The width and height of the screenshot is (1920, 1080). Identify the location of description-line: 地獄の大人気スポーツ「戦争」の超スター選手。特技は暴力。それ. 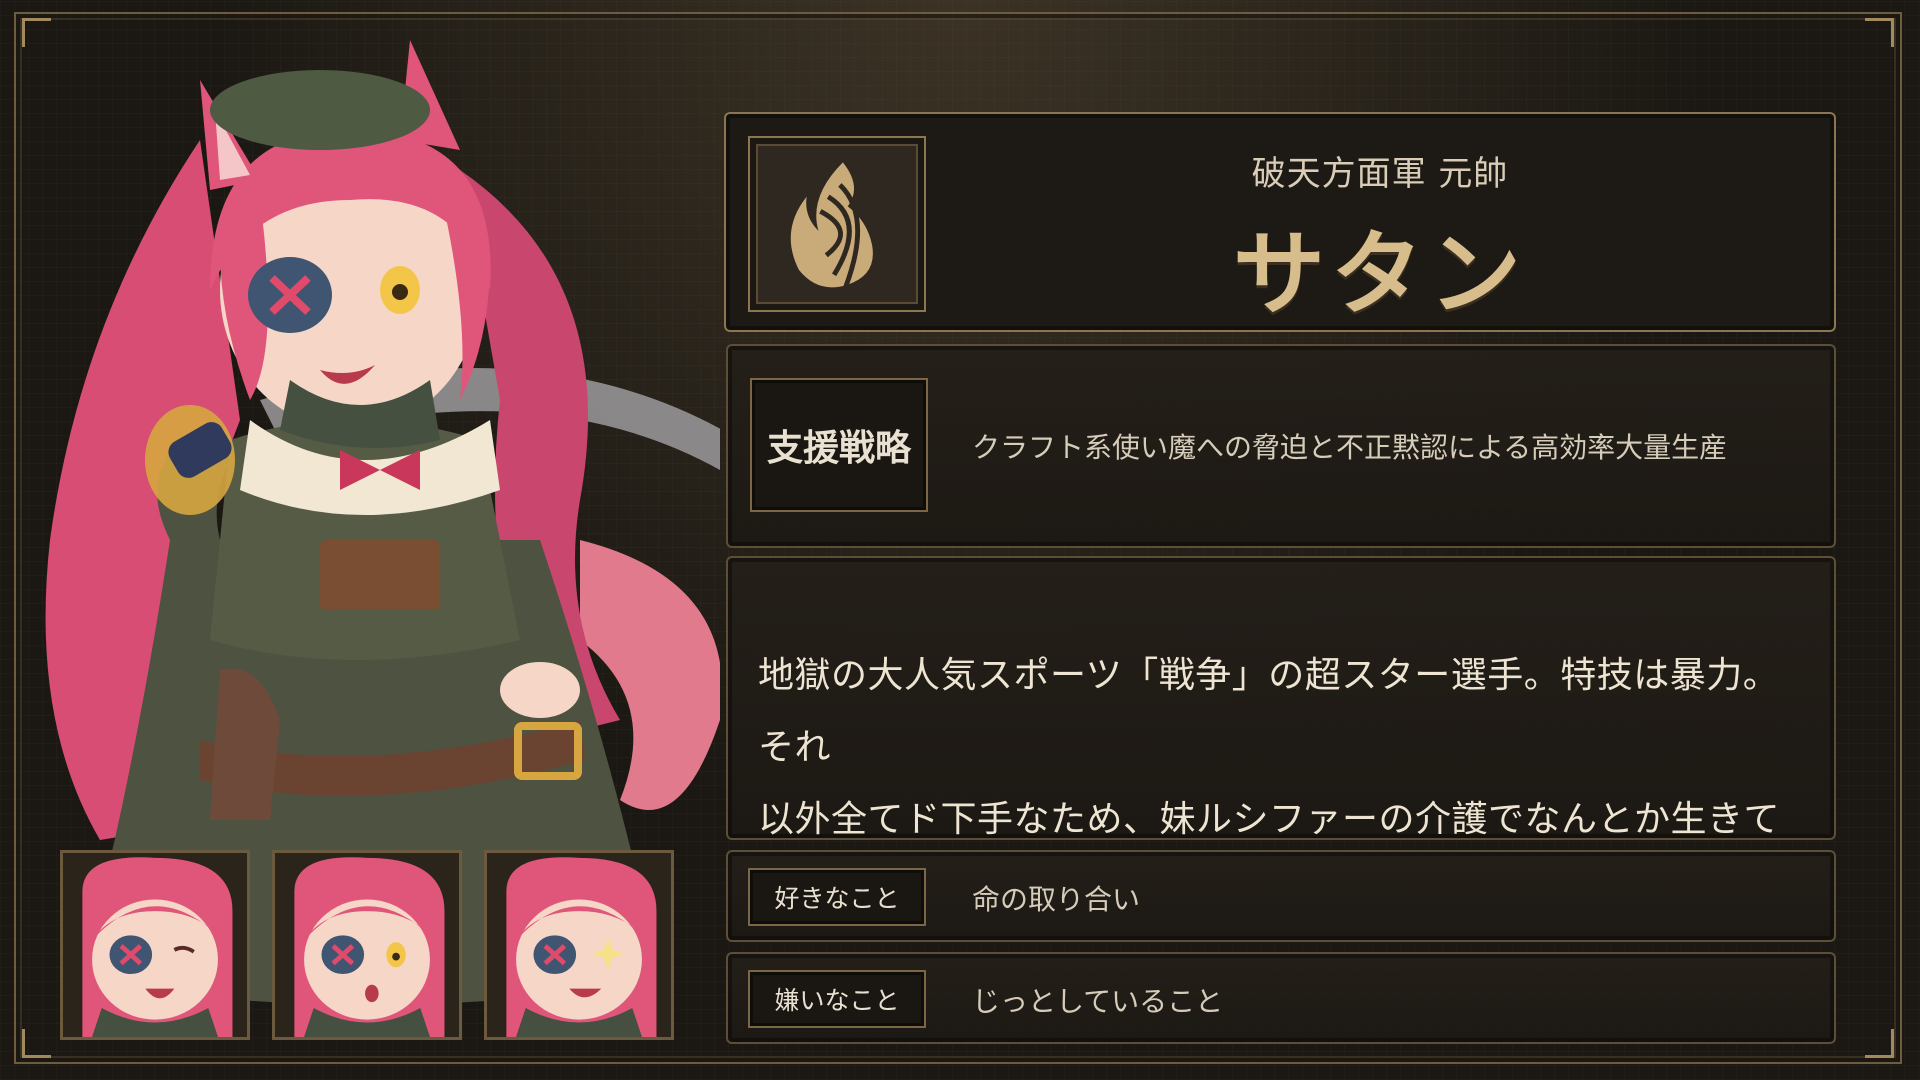
(1269, 711).